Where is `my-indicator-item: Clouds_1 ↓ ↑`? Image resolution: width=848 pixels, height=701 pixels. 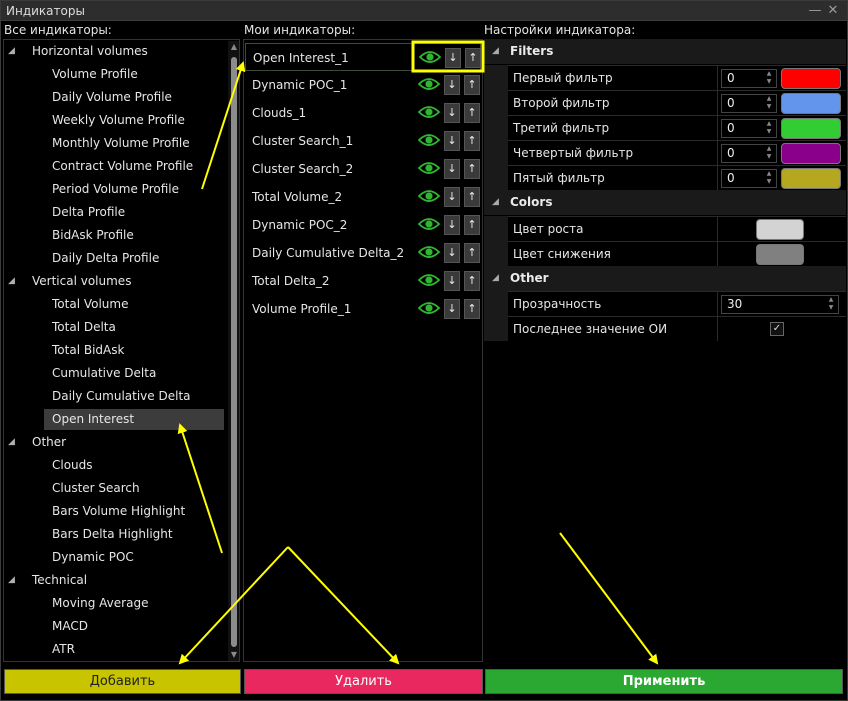 my-indicator-item: Clouds_1 ↓ ↑ is located at coordinates (363, 113).